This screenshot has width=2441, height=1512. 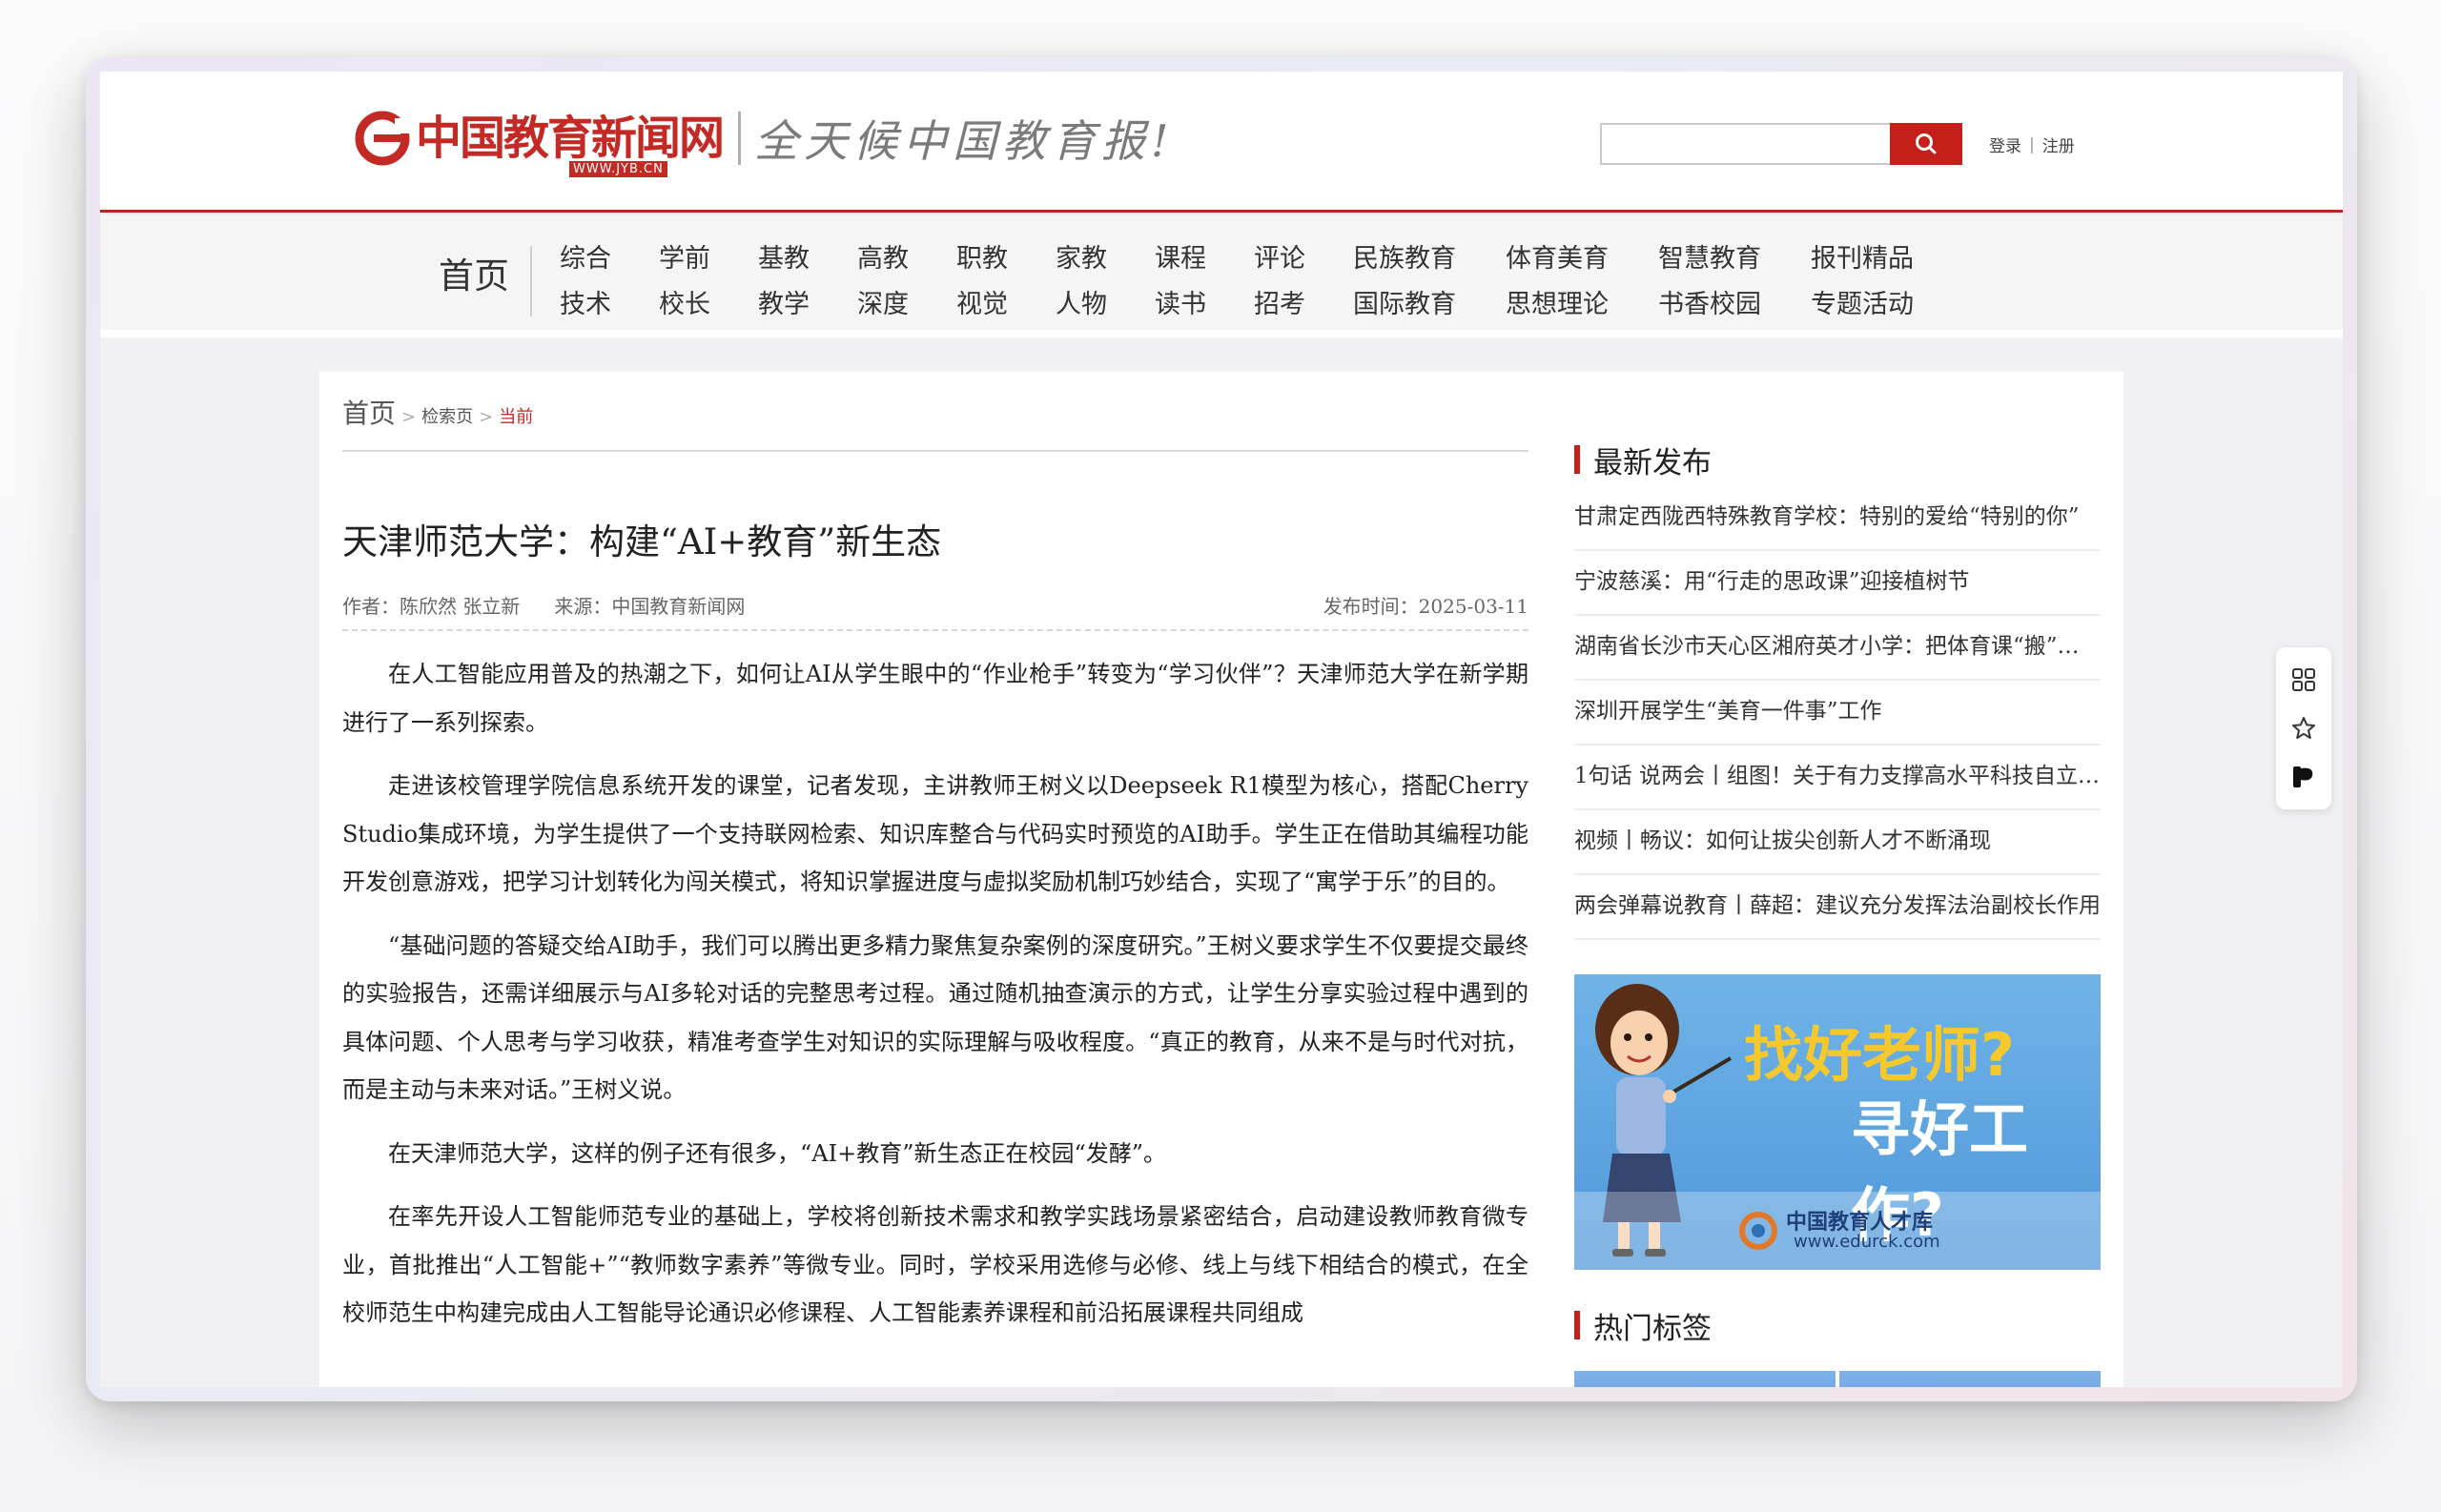 I want to click on logo-name: 中国教育新闻网, so click(x=570, y=138).